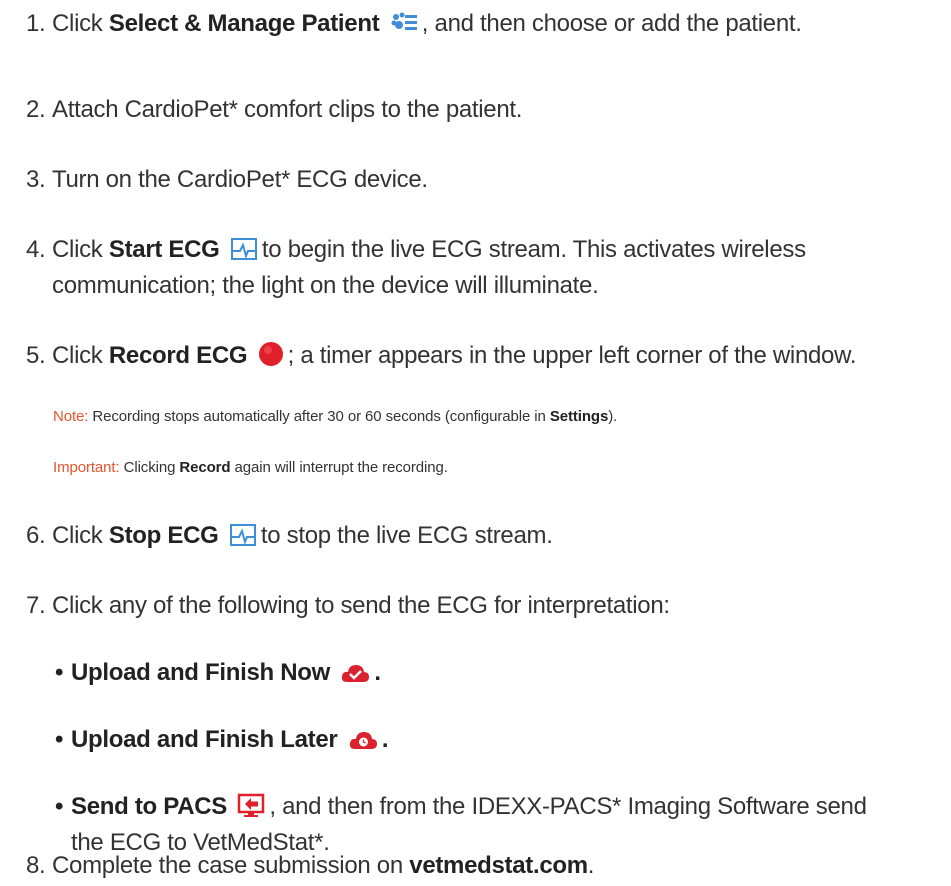 The width and height of the screenshot is (951, 886). What do you see at coordinates (204, 739) in the screenshot?
I see `upload-finish-later-label: Upload and Finish Later` at bounding box center [204, 739].